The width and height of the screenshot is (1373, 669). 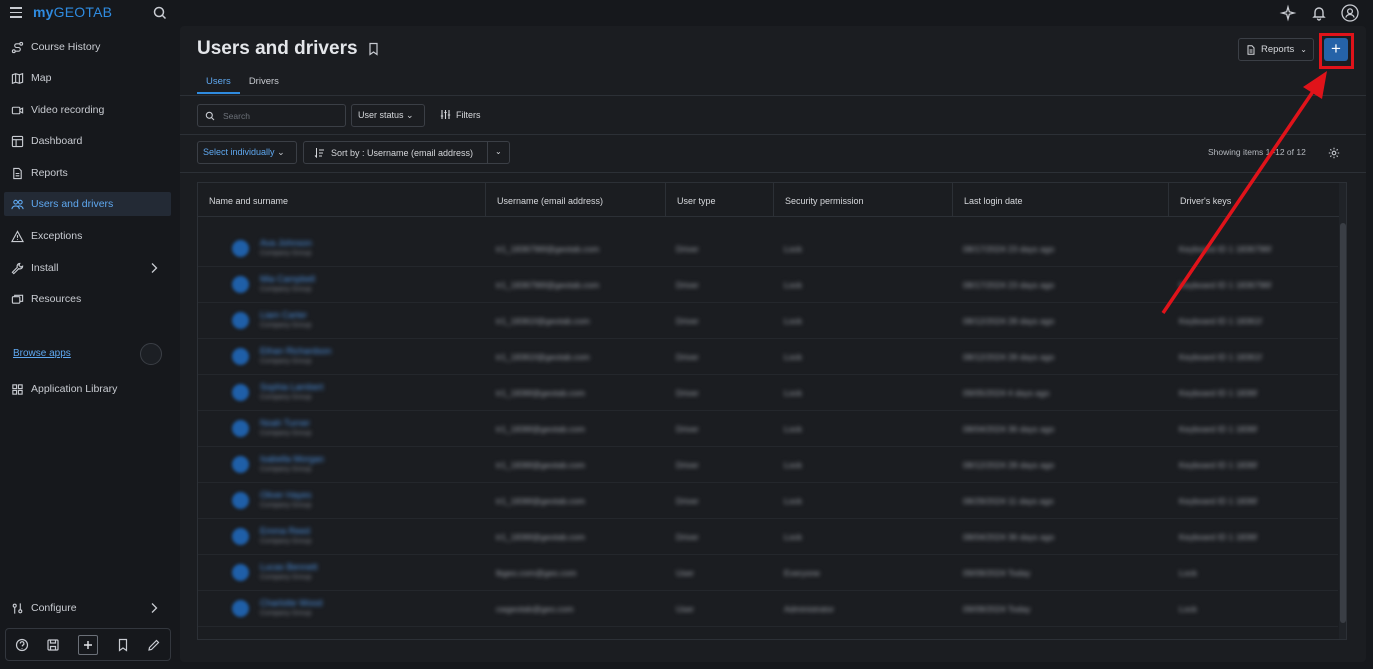 I want to click on save-icon, so click(x=53, y=645).